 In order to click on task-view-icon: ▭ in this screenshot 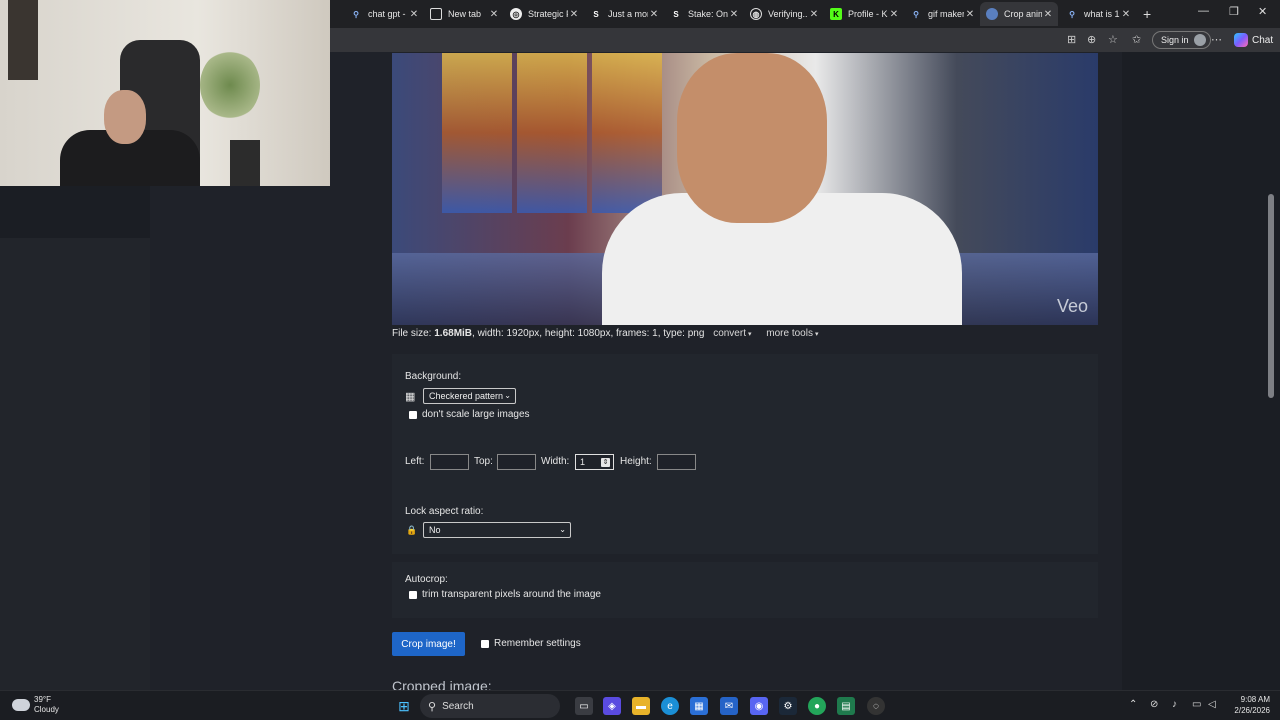, I will do `click(584, 706)`.